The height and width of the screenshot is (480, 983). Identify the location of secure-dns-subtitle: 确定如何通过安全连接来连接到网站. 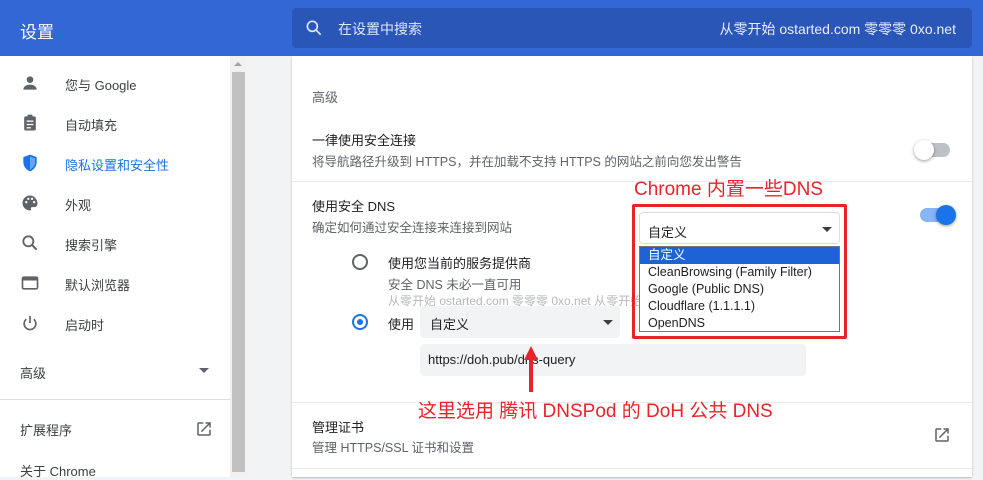
(412, 228).